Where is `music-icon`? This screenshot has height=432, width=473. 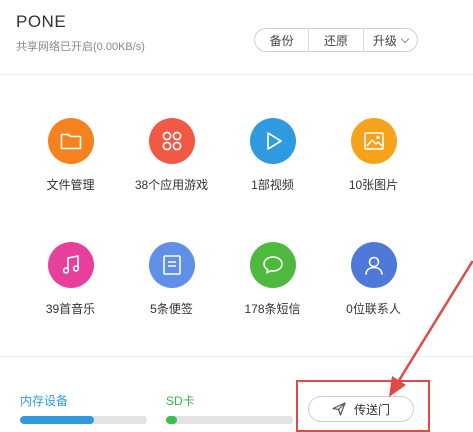 music-icon is located at coordinates (70, 265).